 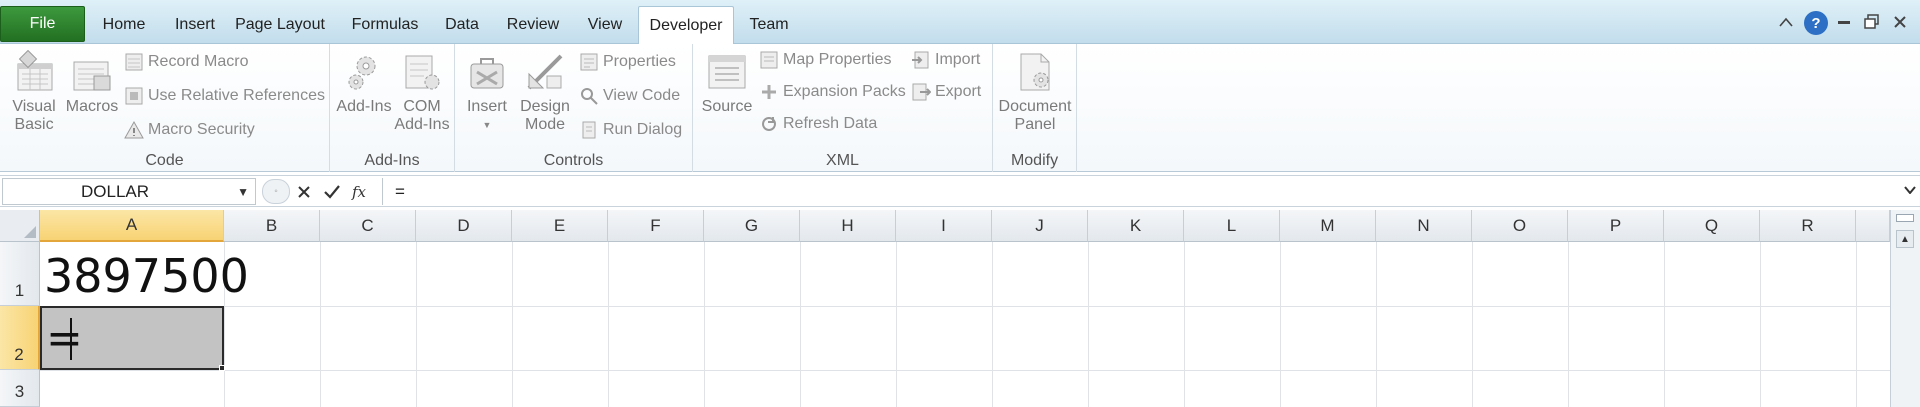 What do you see at coordinates (656, 226) in the screenshot?
I see `column-header-f: F` at bounding box center [656, 226].